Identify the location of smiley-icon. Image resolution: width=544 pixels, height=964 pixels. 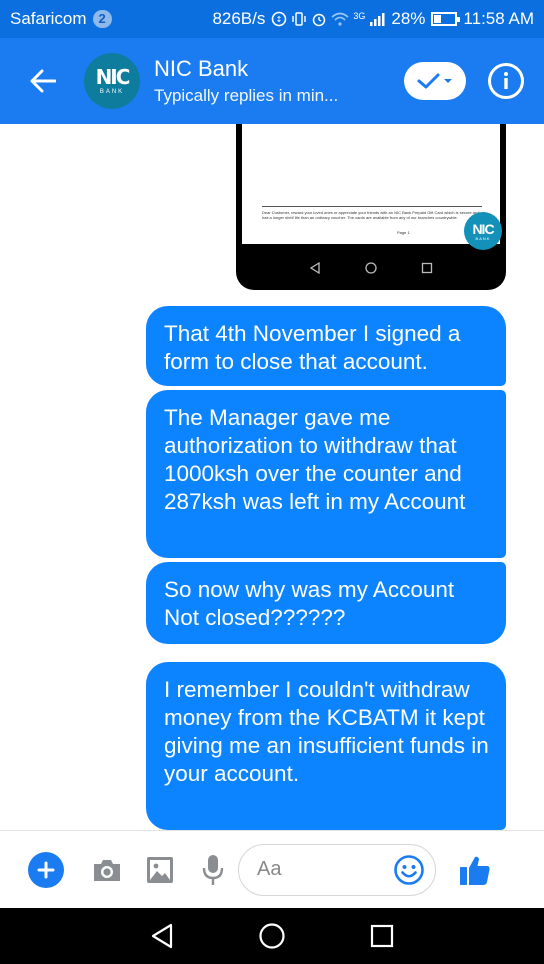
(409, 869).